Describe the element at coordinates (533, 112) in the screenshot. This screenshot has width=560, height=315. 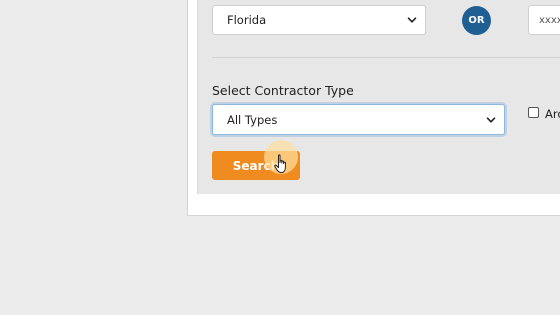
I see `filter-checkbox` at that location.